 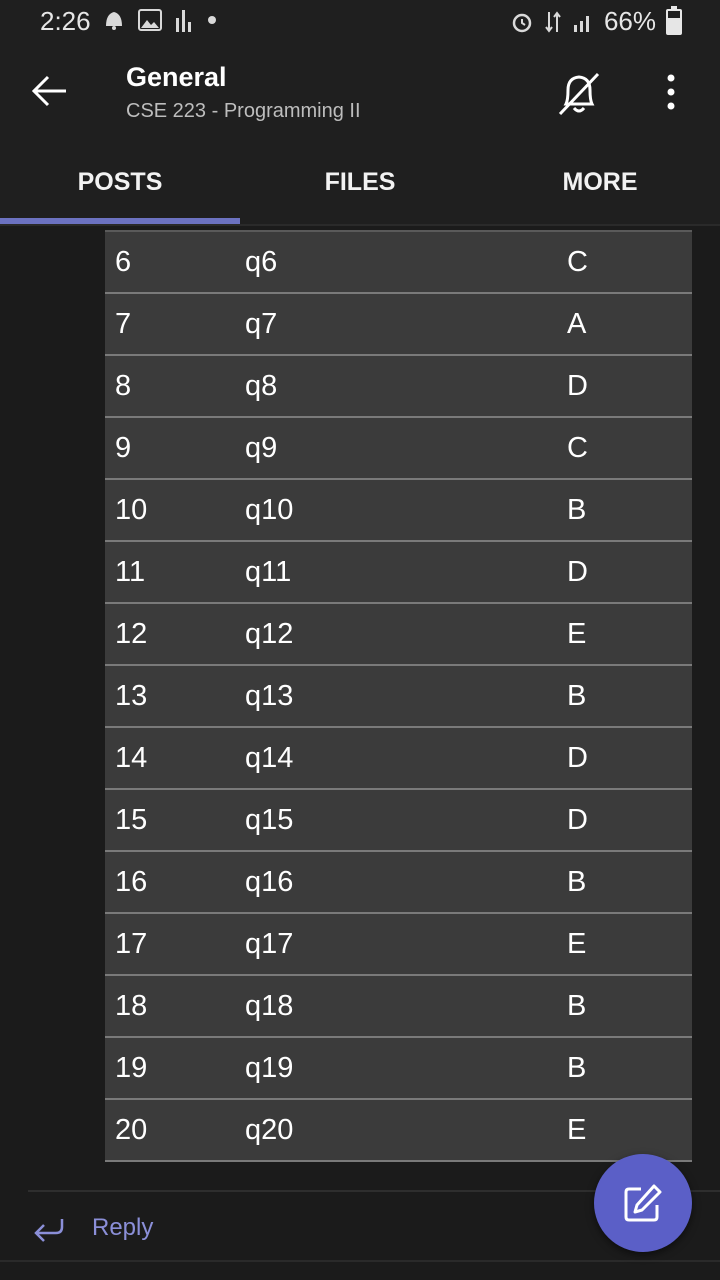 What do you see at coordinates (398, 1069) in the screenshot?
I see `table-row: 19 q19 B` at bounding box center [398, 1069].